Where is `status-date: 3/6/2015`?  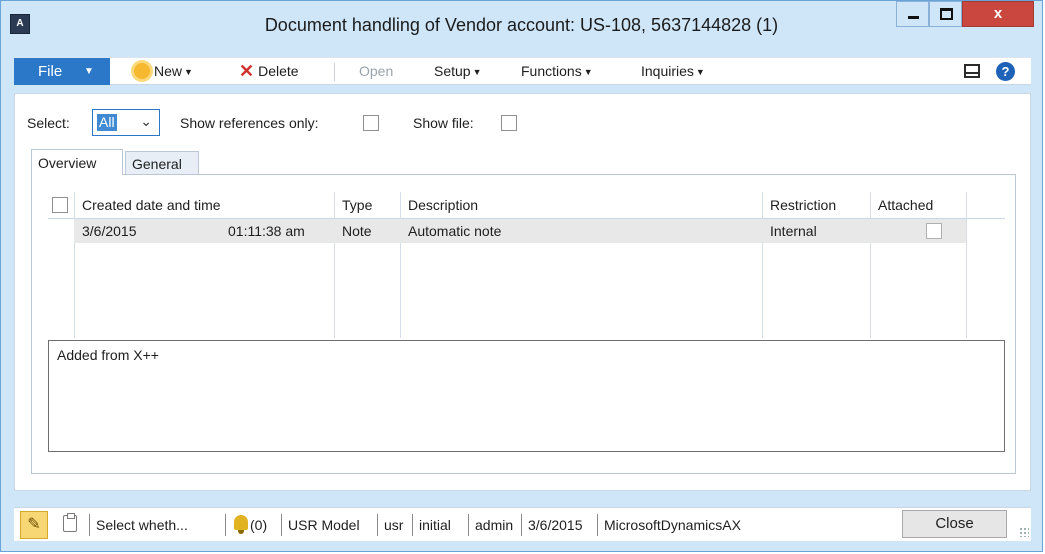
status-date: 3/6/2015 is located at coordinates (555, 525).